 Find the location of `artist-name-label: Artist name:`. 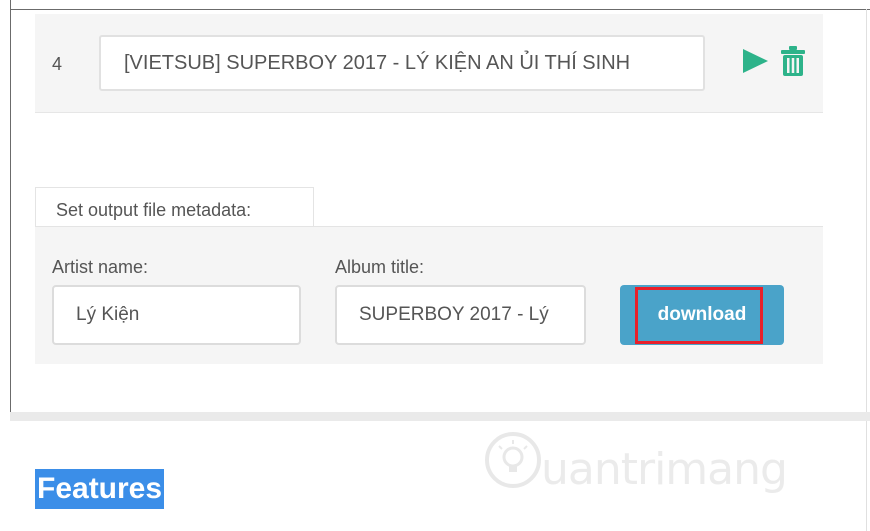

artist-name-label: Artist name: is located at coordinates (100, 267).